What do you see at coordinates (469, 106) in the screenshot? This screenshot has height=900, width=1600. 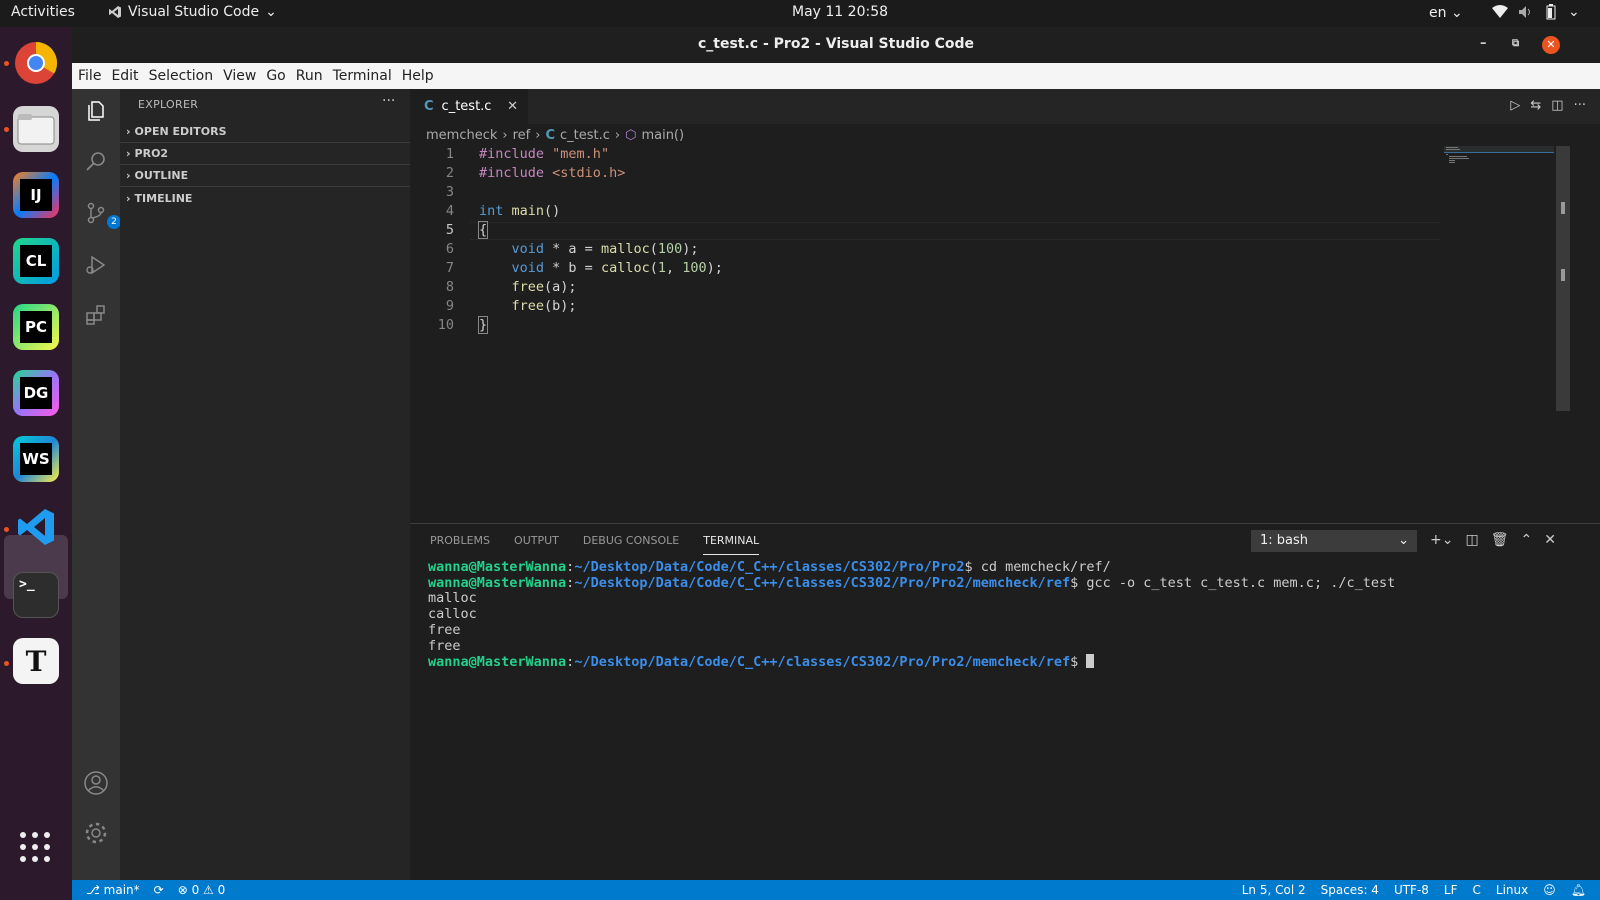 I see `tab-c-test: C c_test.c ✕` at bounding box center [469, 106].